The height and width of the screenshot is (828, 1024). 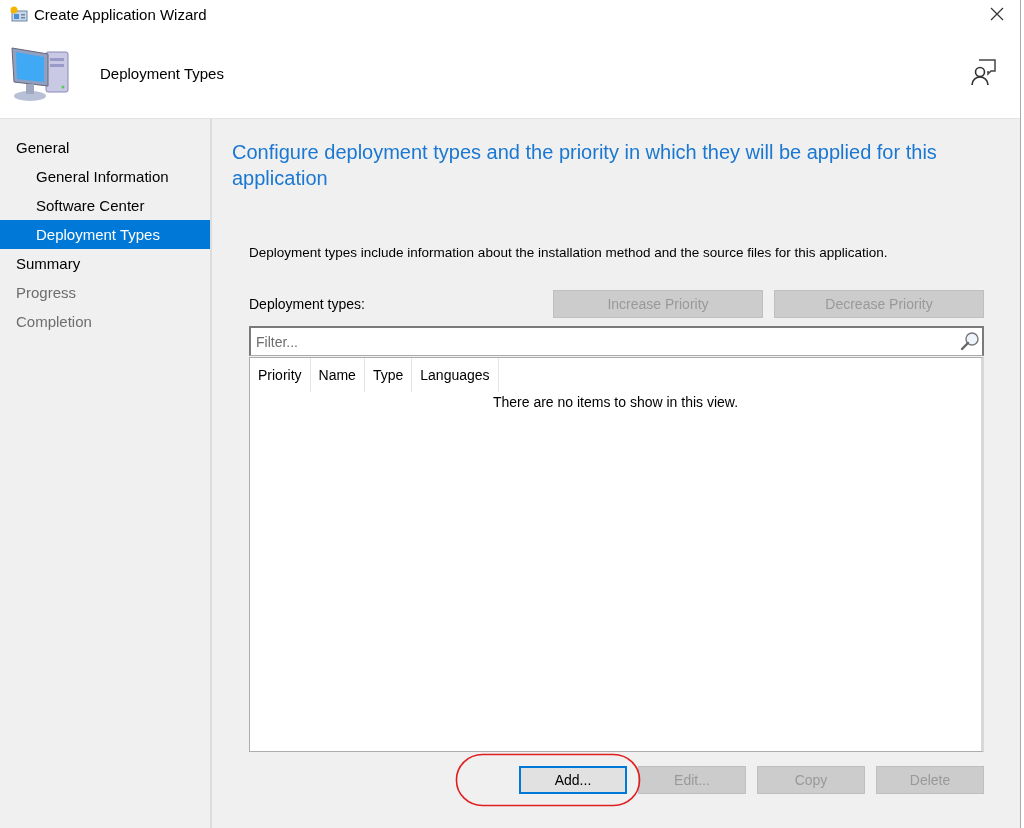 I want to click on sidebar-item: General Information, so click(x=105, y=176).